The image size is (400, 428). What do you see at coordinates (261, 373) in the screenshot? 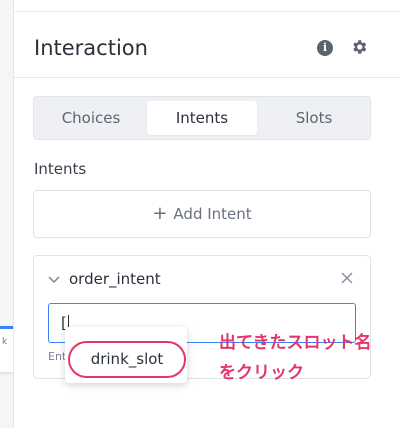
I see `annotation-line-2: をクリック` at bounding box center [261, 373].